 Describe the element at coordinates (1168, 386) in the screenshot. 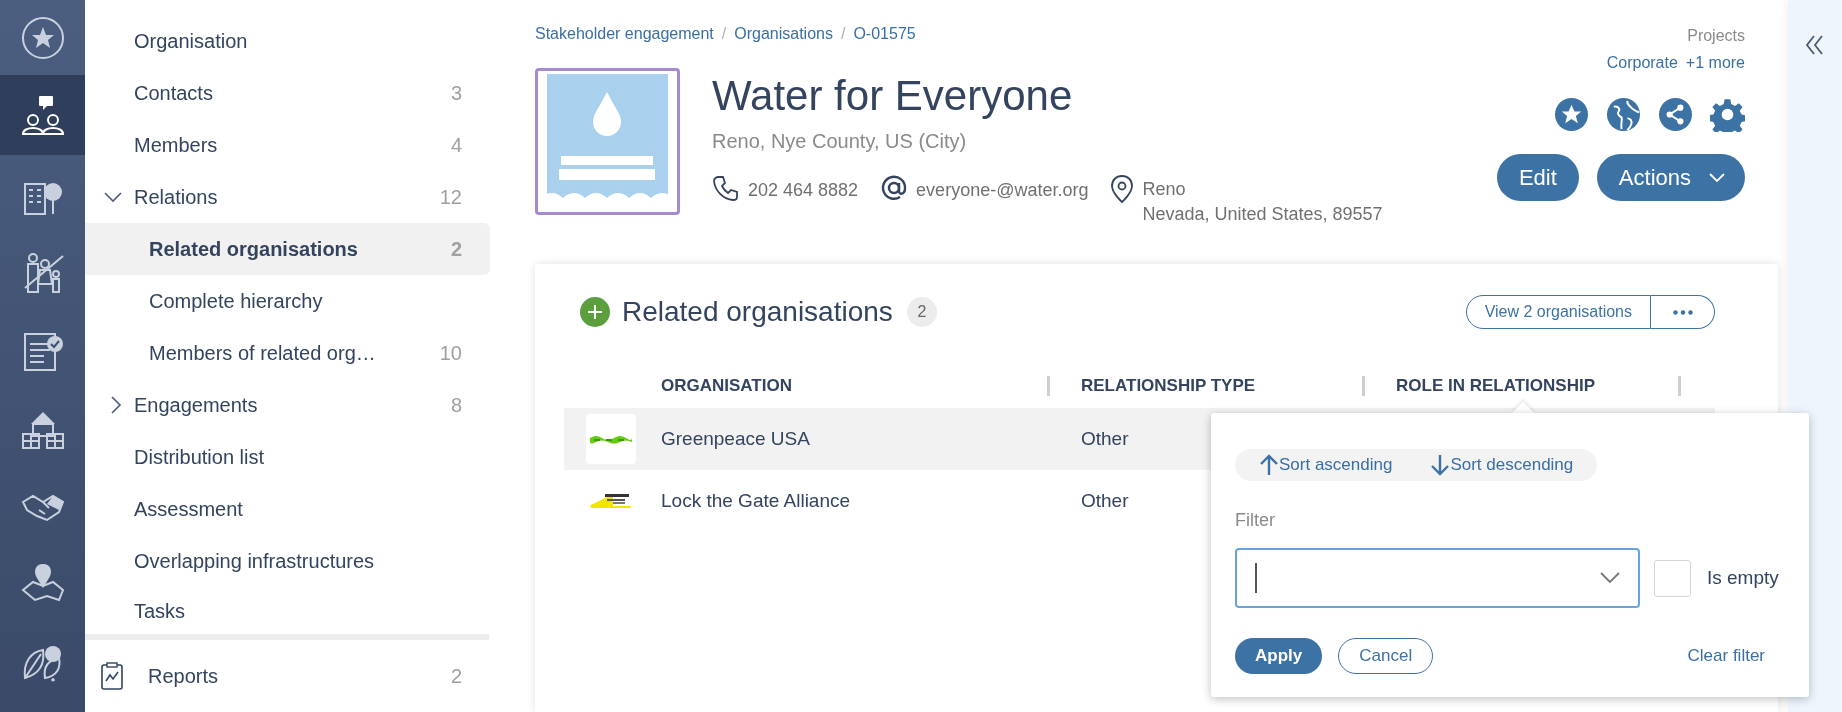

I see `column-header: RELATIONSHIP TYPE` at that location.